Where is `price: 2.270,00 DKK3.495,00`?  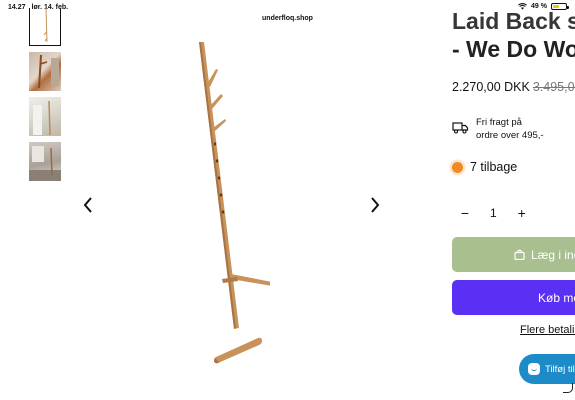
price: 2.270,00 DKK3.495,00 is located at coordinates (513, 87).